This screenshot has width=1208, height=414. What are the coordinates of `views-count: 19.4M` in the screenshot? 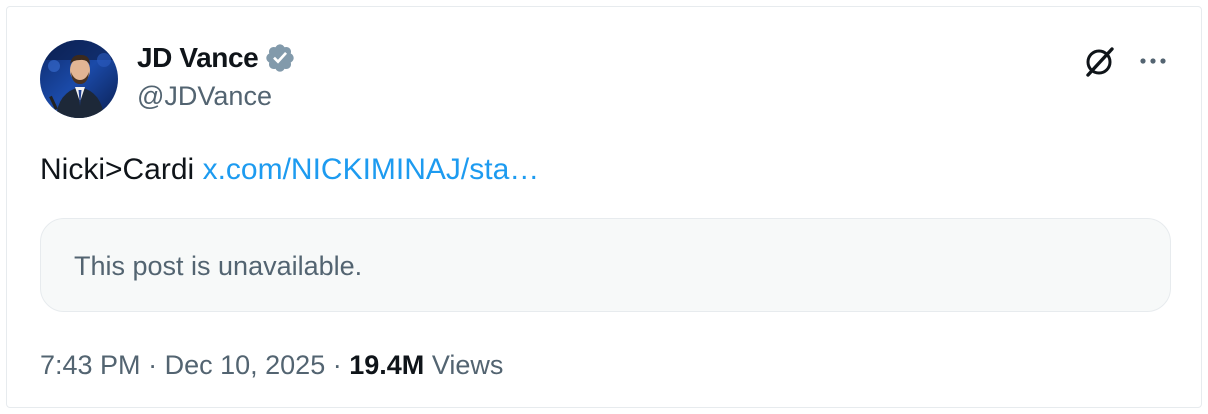 It's located at (386, 365).